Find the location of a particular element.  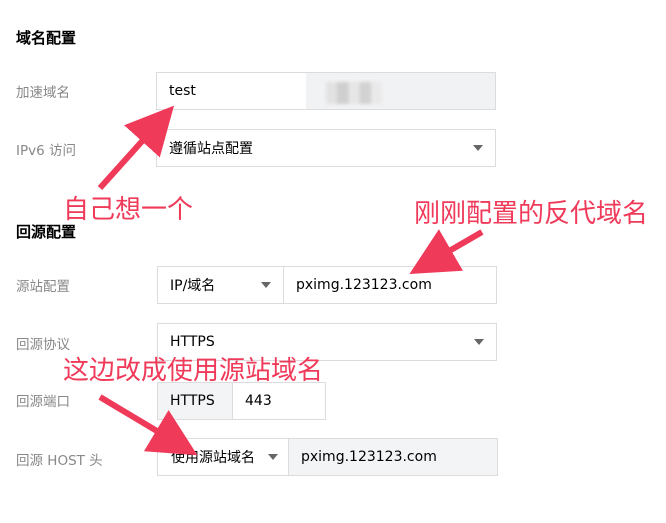

annotation-change: 这边改成使用源站域名 is located at coordinates (193, 371).